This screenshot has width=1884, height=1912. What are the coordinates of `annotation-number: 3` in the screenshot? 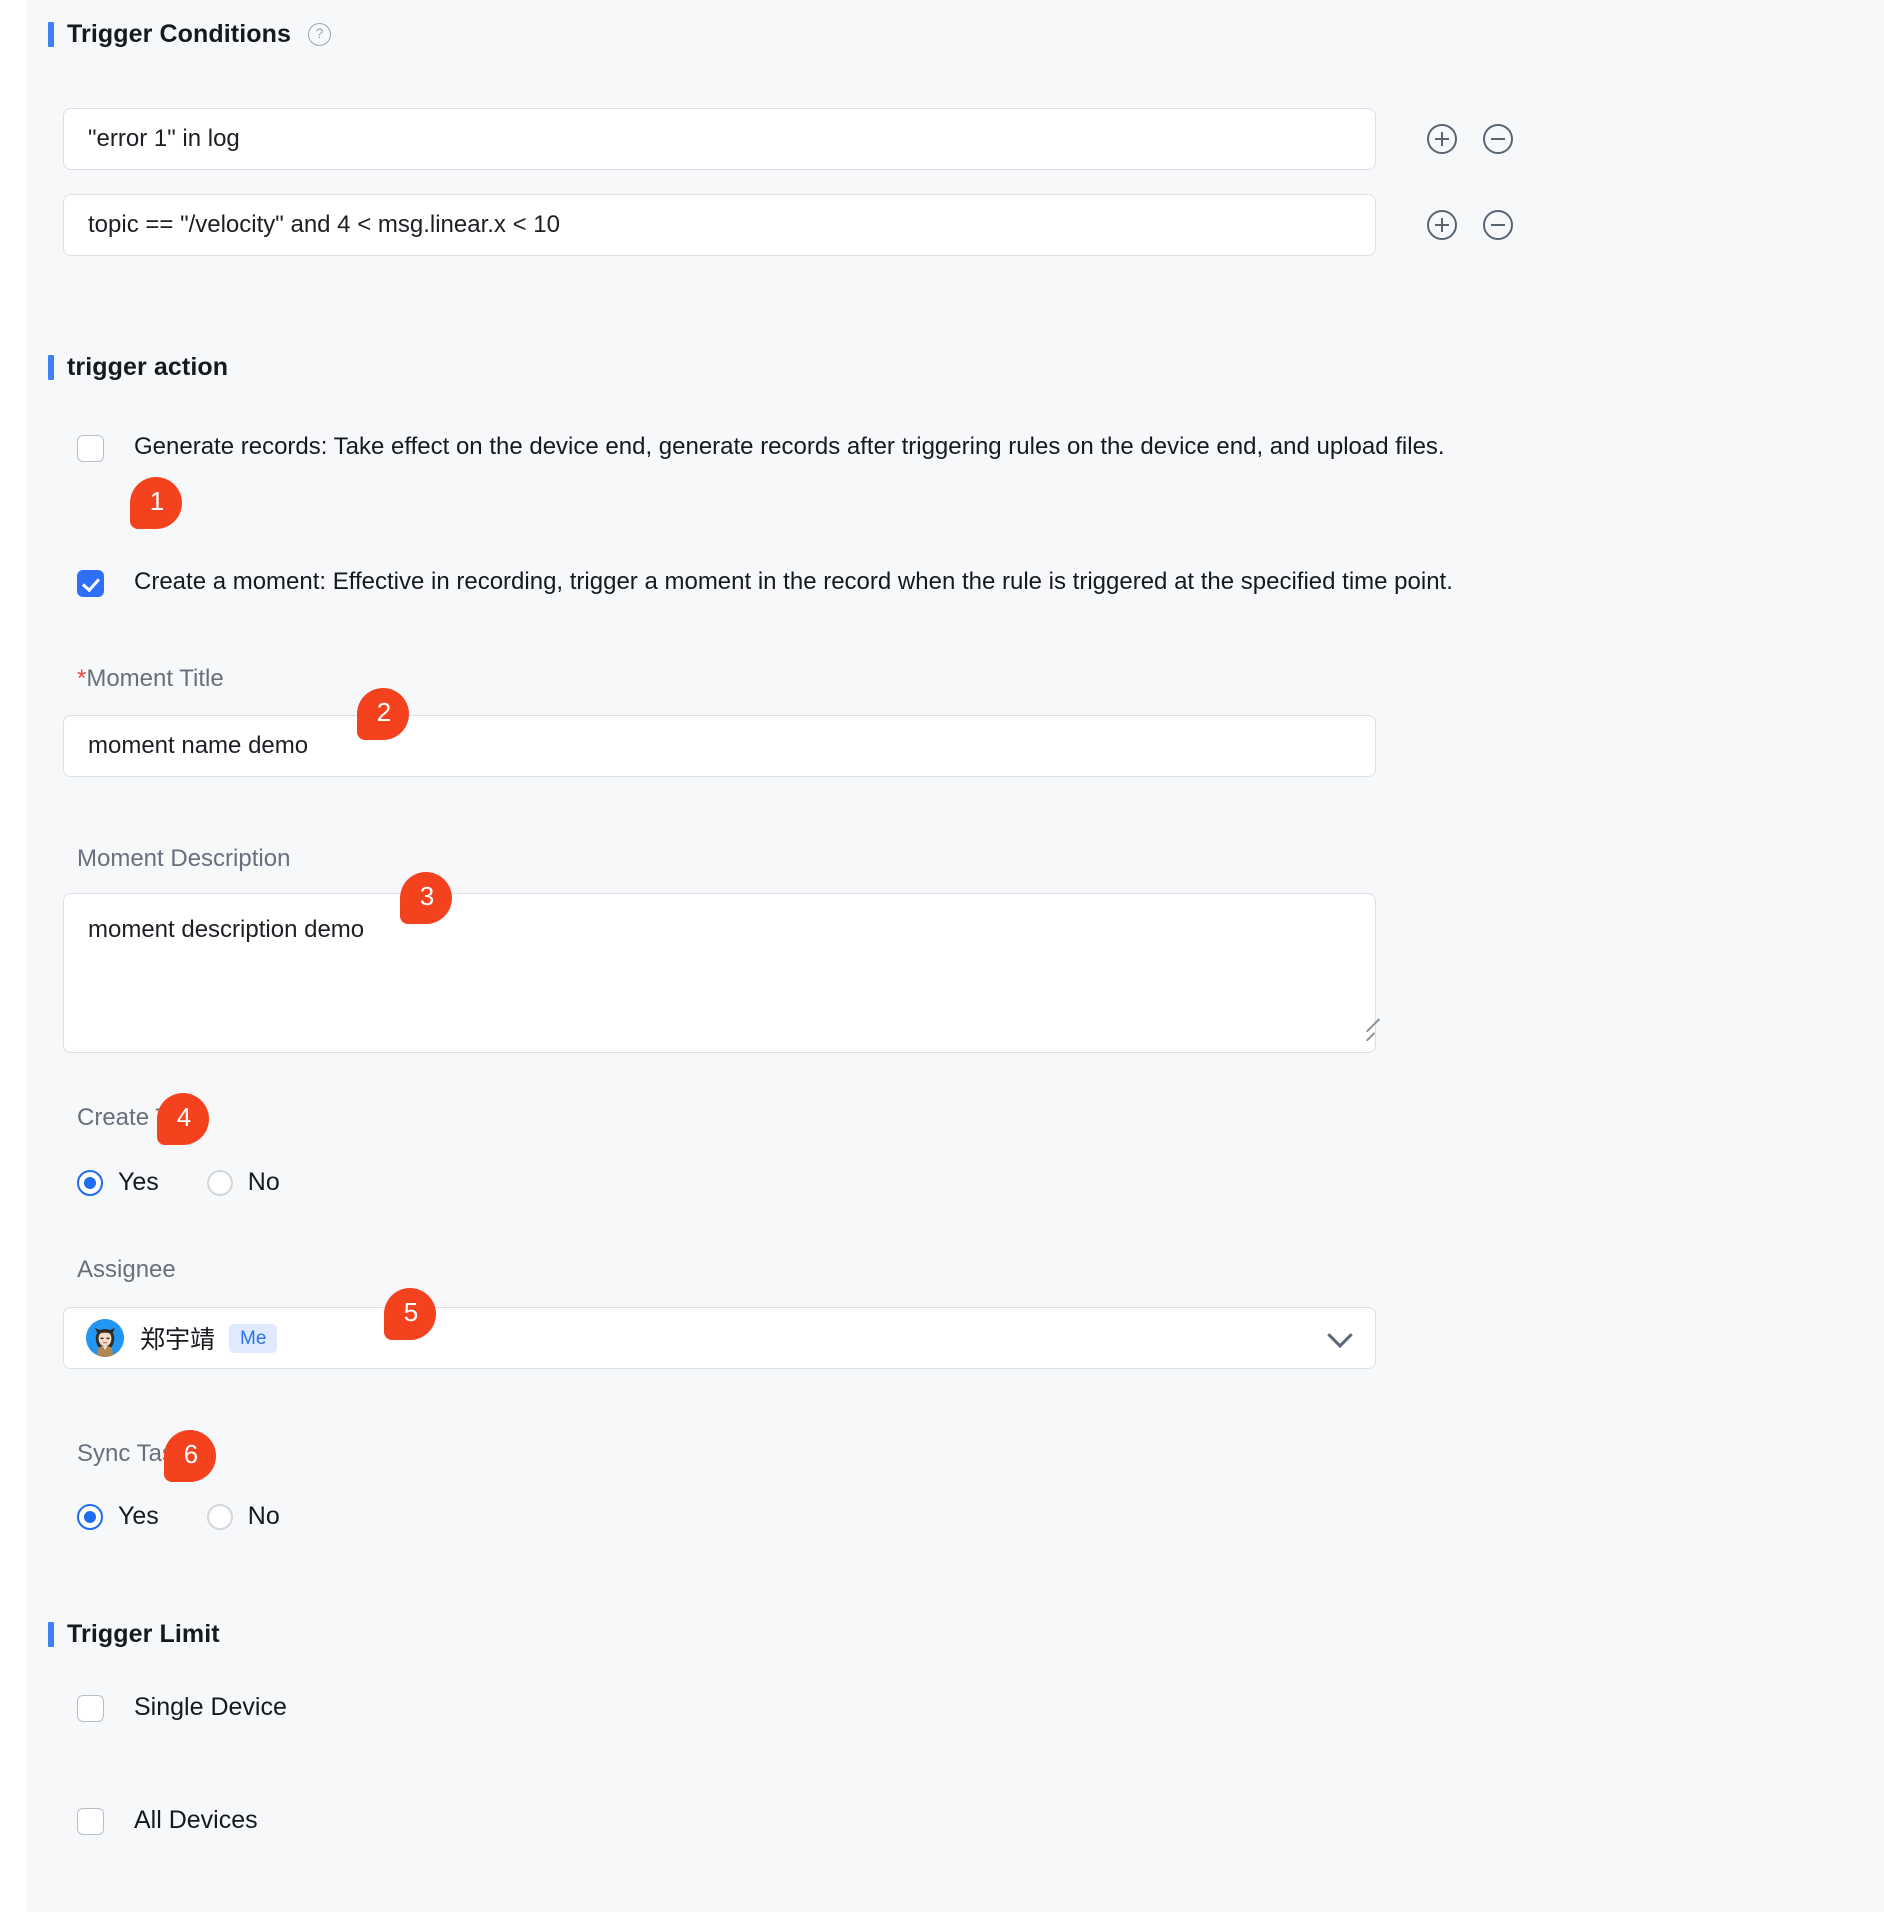 It's located at (427, 896).